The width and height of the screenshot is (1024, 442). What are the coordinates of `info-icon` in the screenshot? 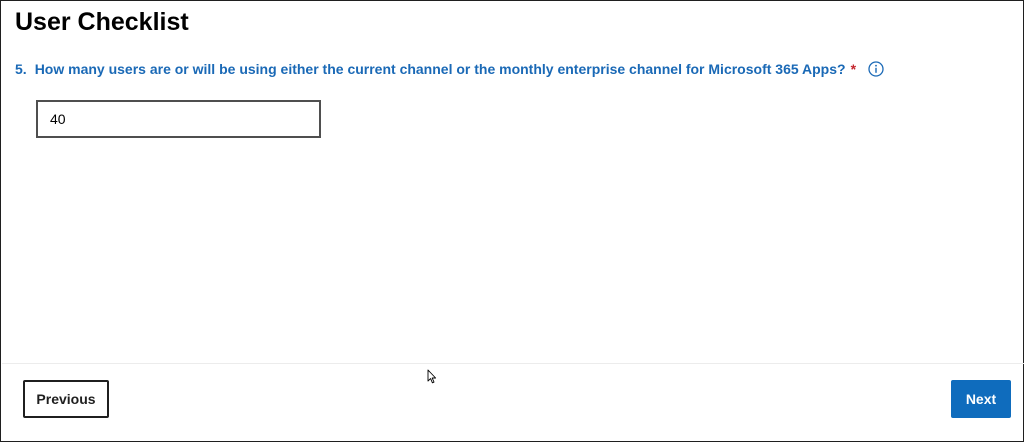 It's located at (876, 69).